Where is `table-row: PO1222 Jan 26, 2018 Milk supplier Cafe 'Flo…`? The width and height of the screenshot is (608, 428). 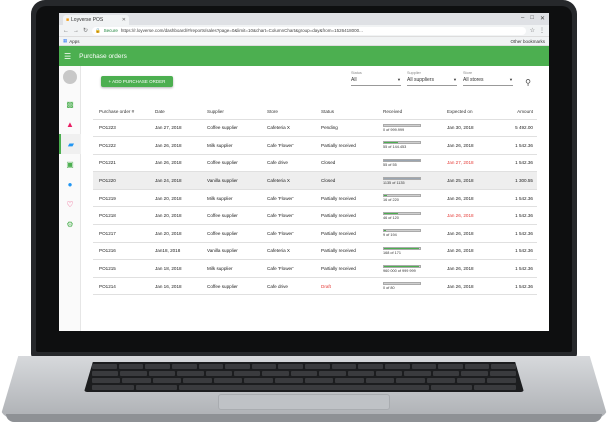
table-row: PO1222 Jan 26, 2018 Milk supplier Cafe 'Flo… is located at coordinates (315, 145).